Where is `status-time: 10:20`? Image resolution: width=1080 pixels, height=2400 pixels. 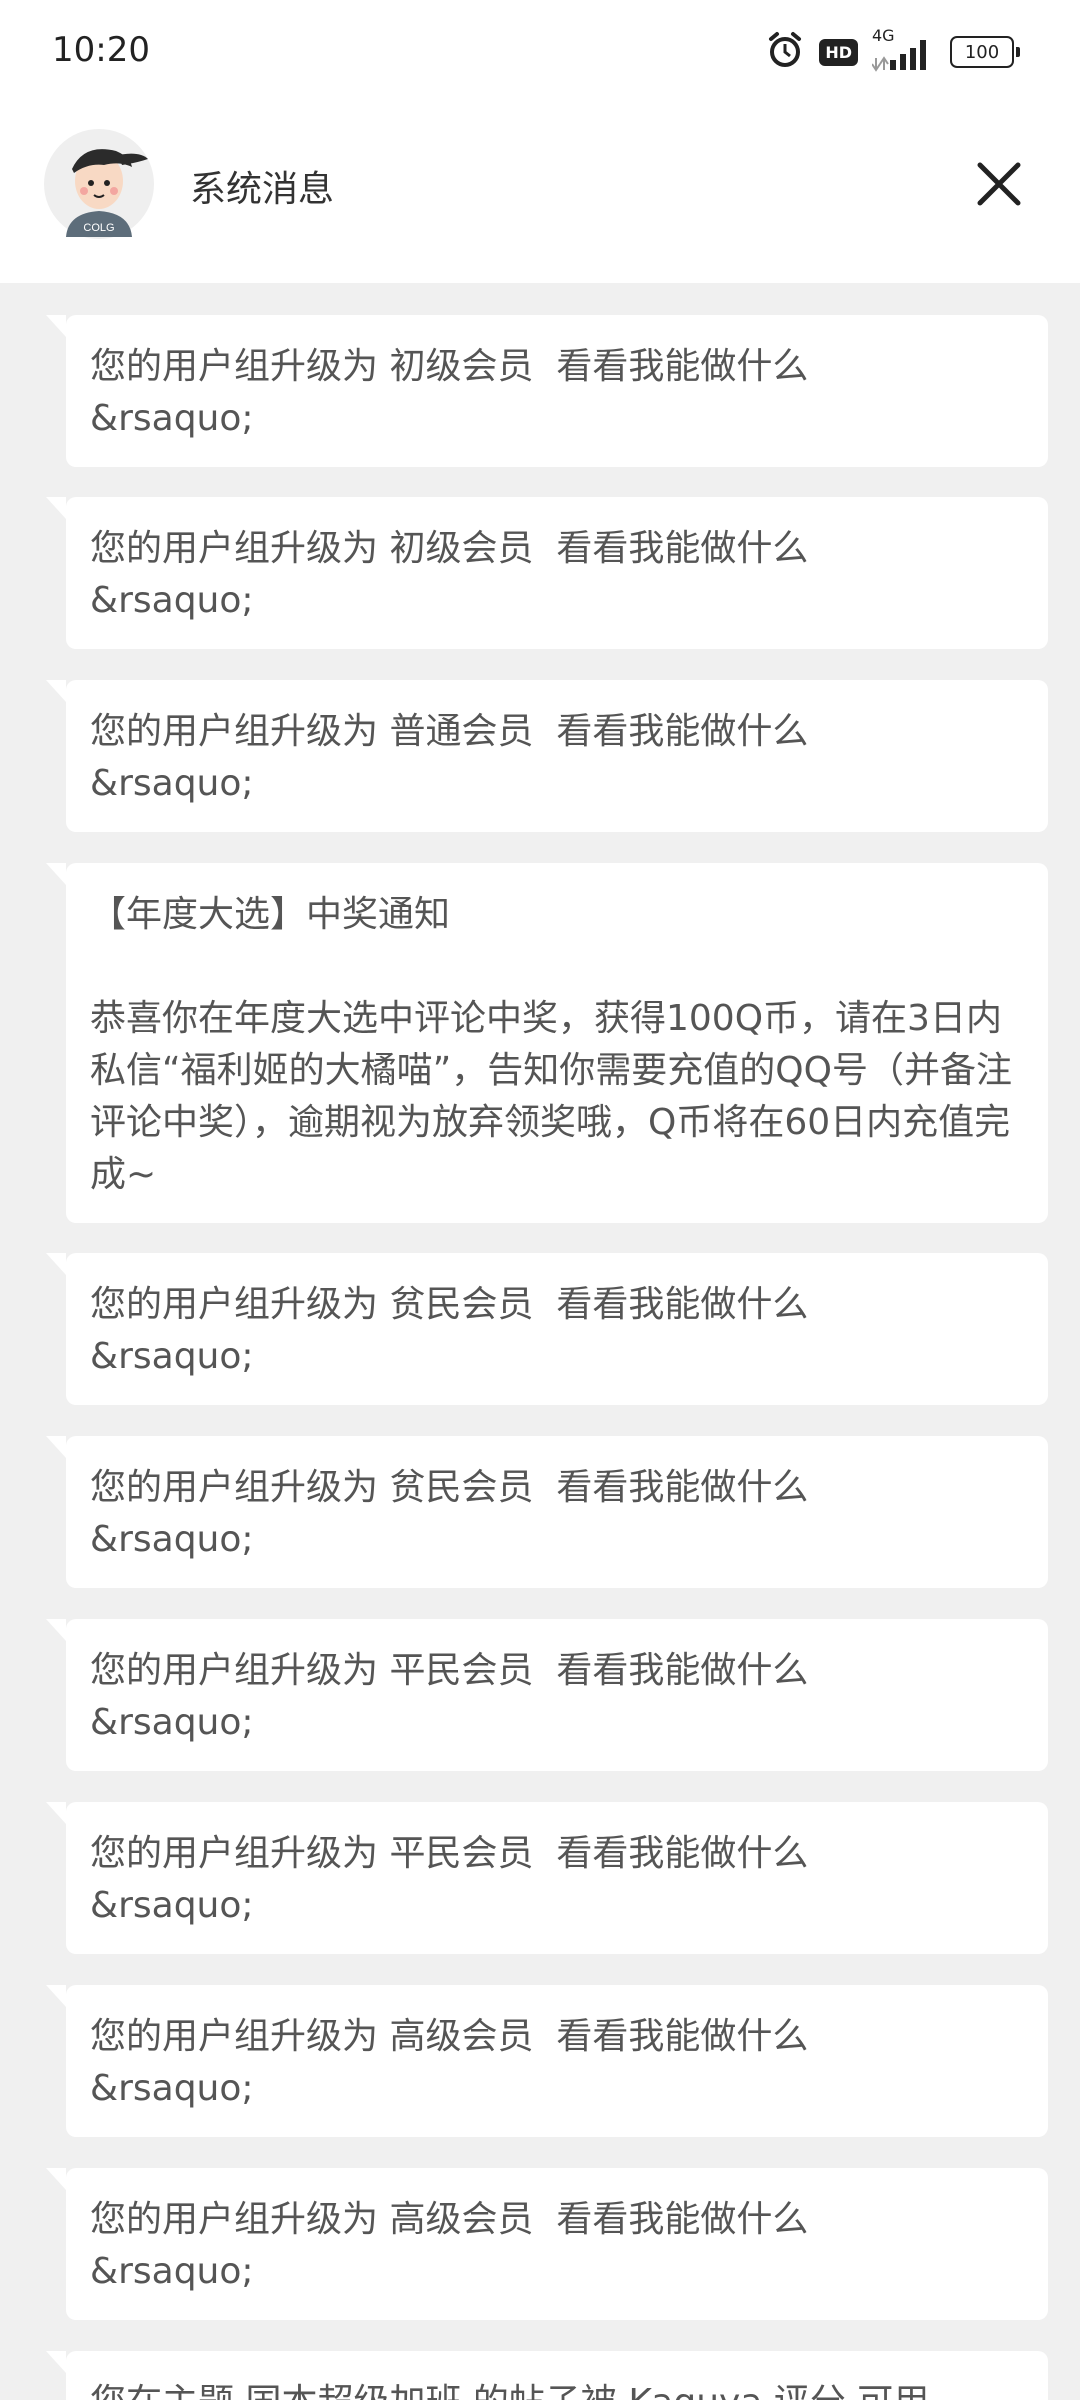 status-time: 10:20 is located at coordinates (101, 50).